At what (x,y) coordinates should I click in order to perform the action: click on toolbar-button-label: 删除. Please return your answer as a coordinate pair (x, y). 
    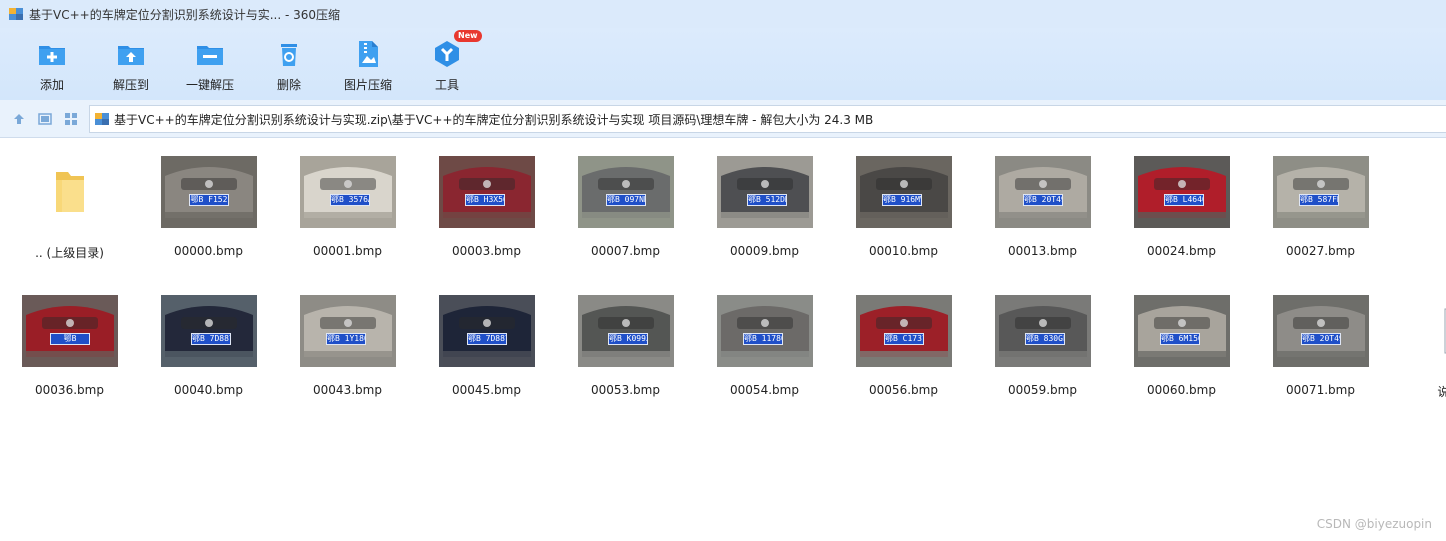
    Looking at the image, I should click on (288, 85).